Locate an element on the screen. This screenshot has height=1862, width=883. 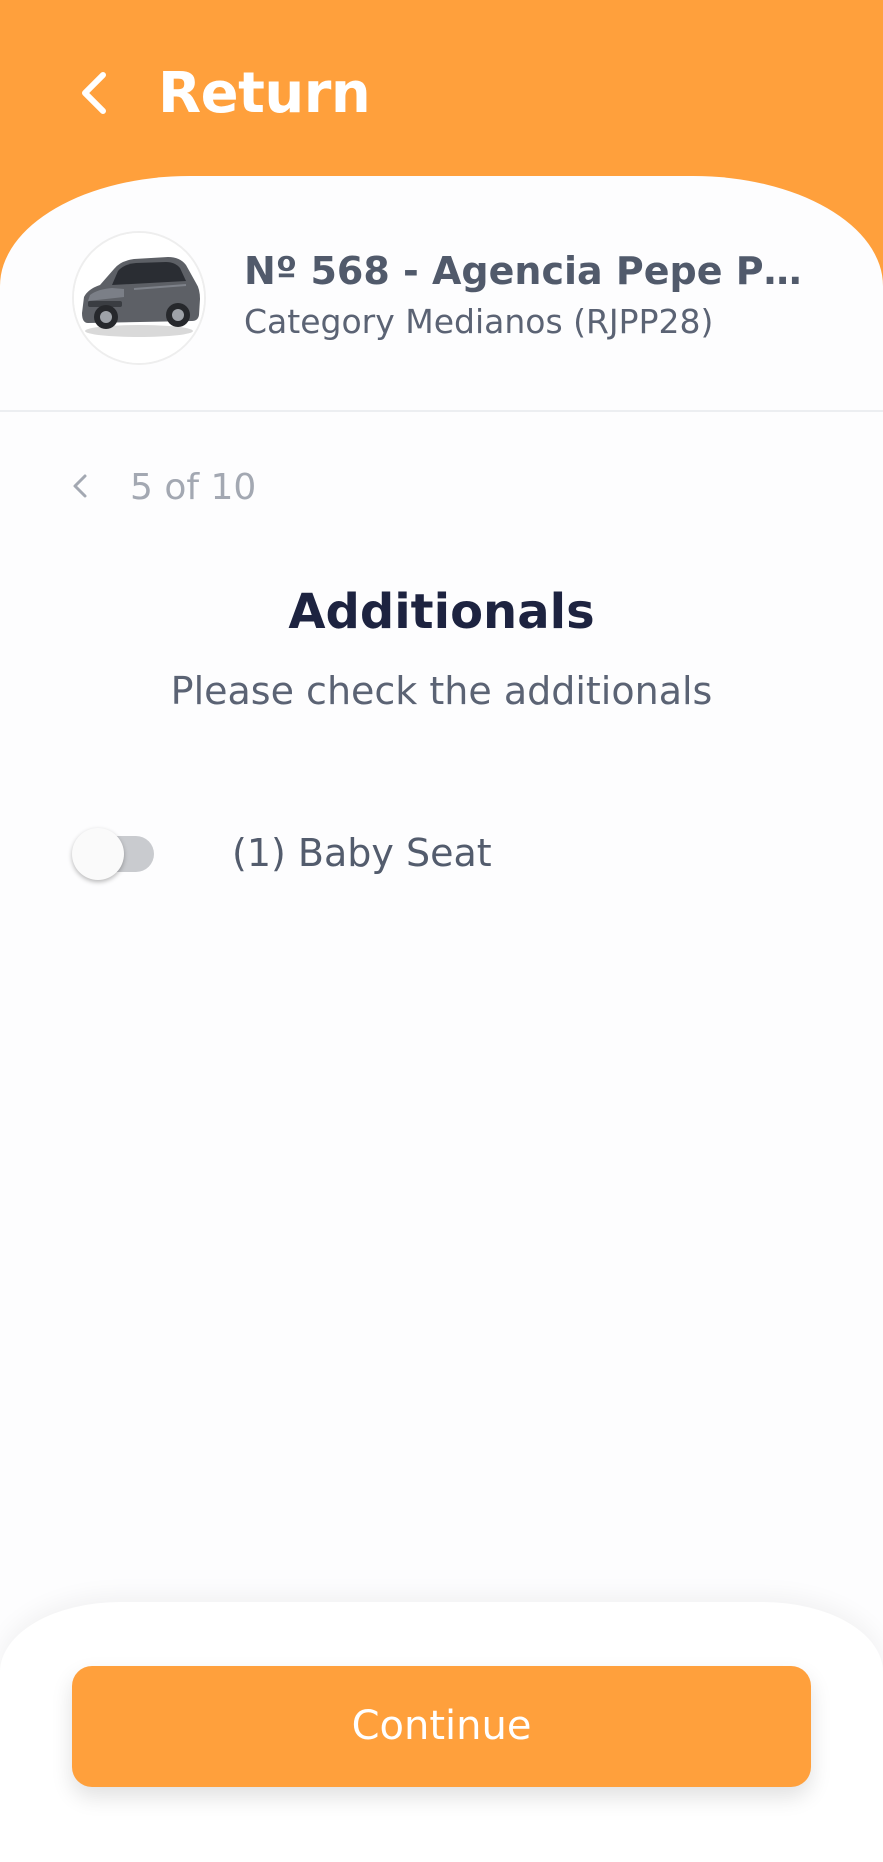
toggle-thumb is located at coordinates (98, 854).